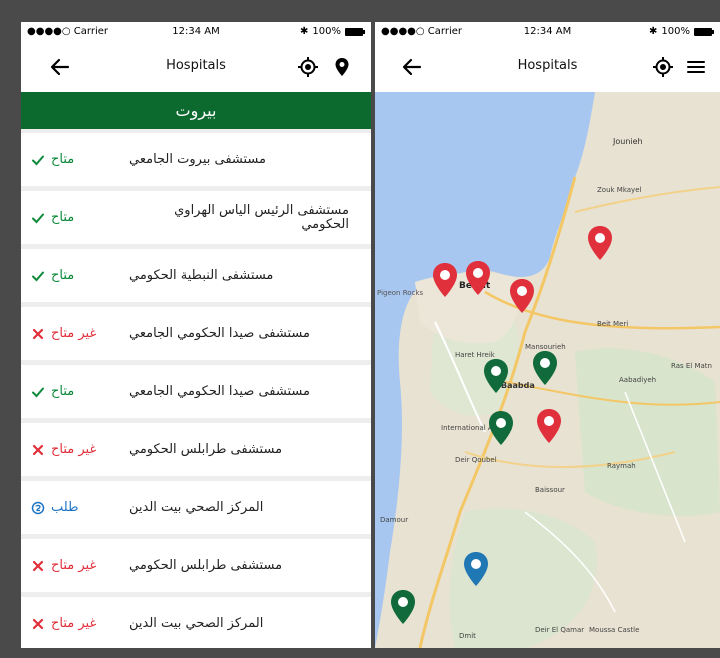 This screenshot has height=658, width=720. What do you see at coordinates (619, 190) in the screenshot?
I see `map-label-zouk: Zouk Mkayel` at bounding box center [619, 190].